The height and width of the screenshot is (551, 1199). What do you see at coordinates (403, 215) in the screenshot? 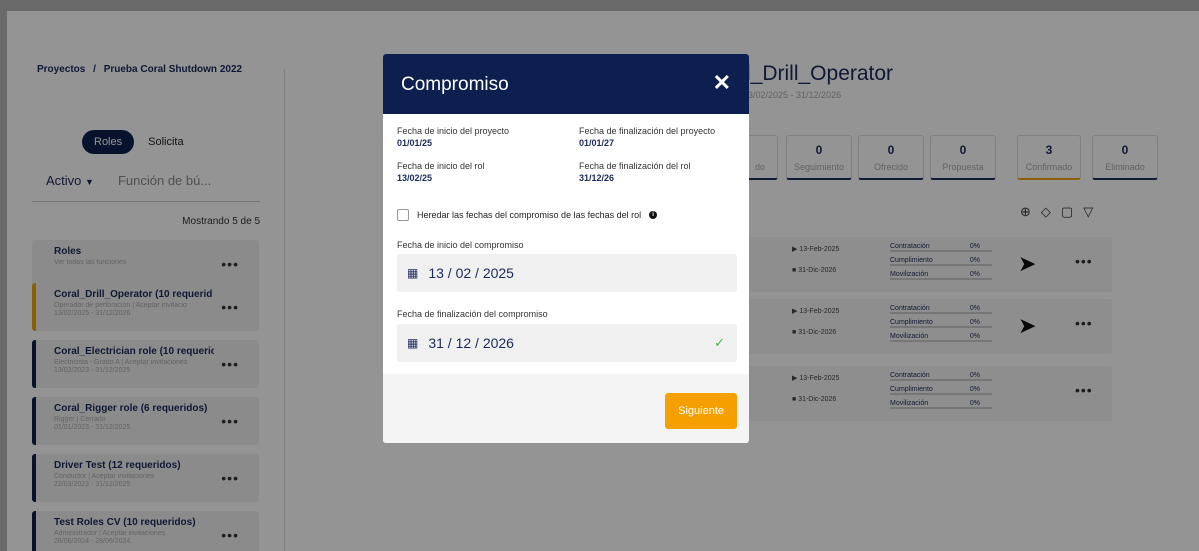
I see `inherit-dates-checkbox` at bounding box center [403, 215].